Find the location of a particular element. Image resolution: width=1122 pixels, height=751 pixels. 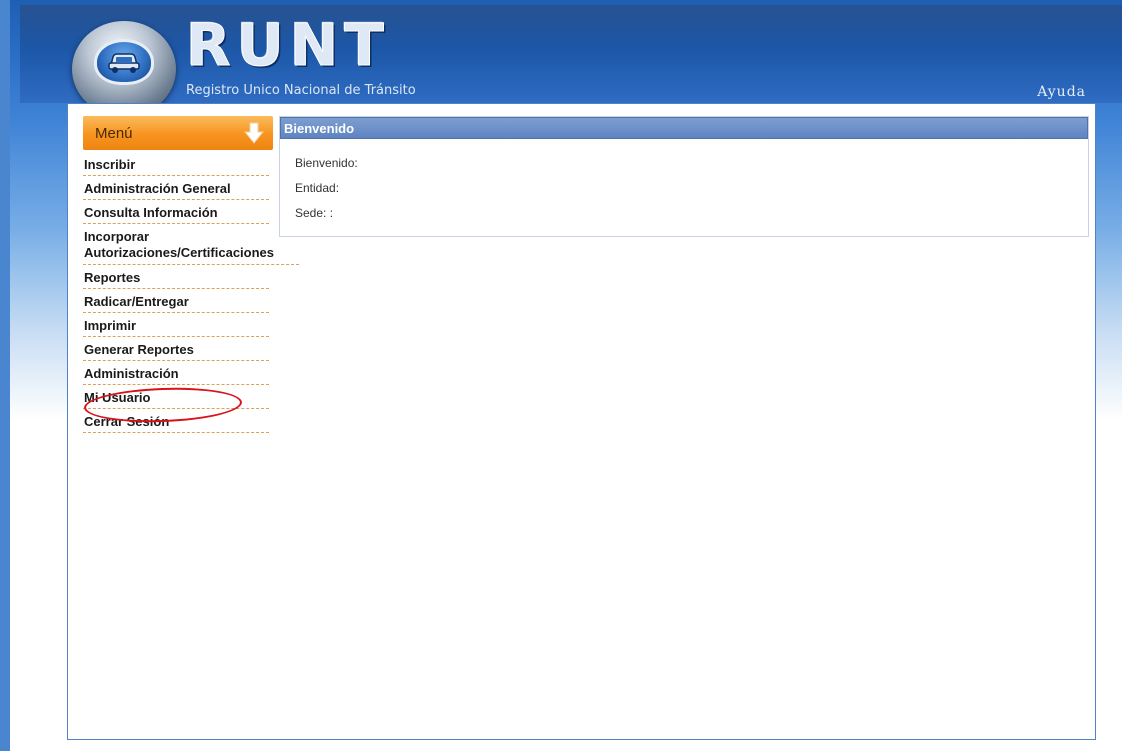

welcome-site-label: Sede: : is located at coordinates (314, 213).